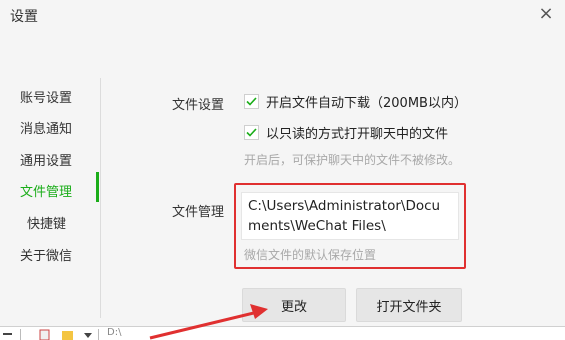  What do you see at coordinates (88, 335) in the screenshot?
I see `dropdown-icon` at bounding box center [88, 335].